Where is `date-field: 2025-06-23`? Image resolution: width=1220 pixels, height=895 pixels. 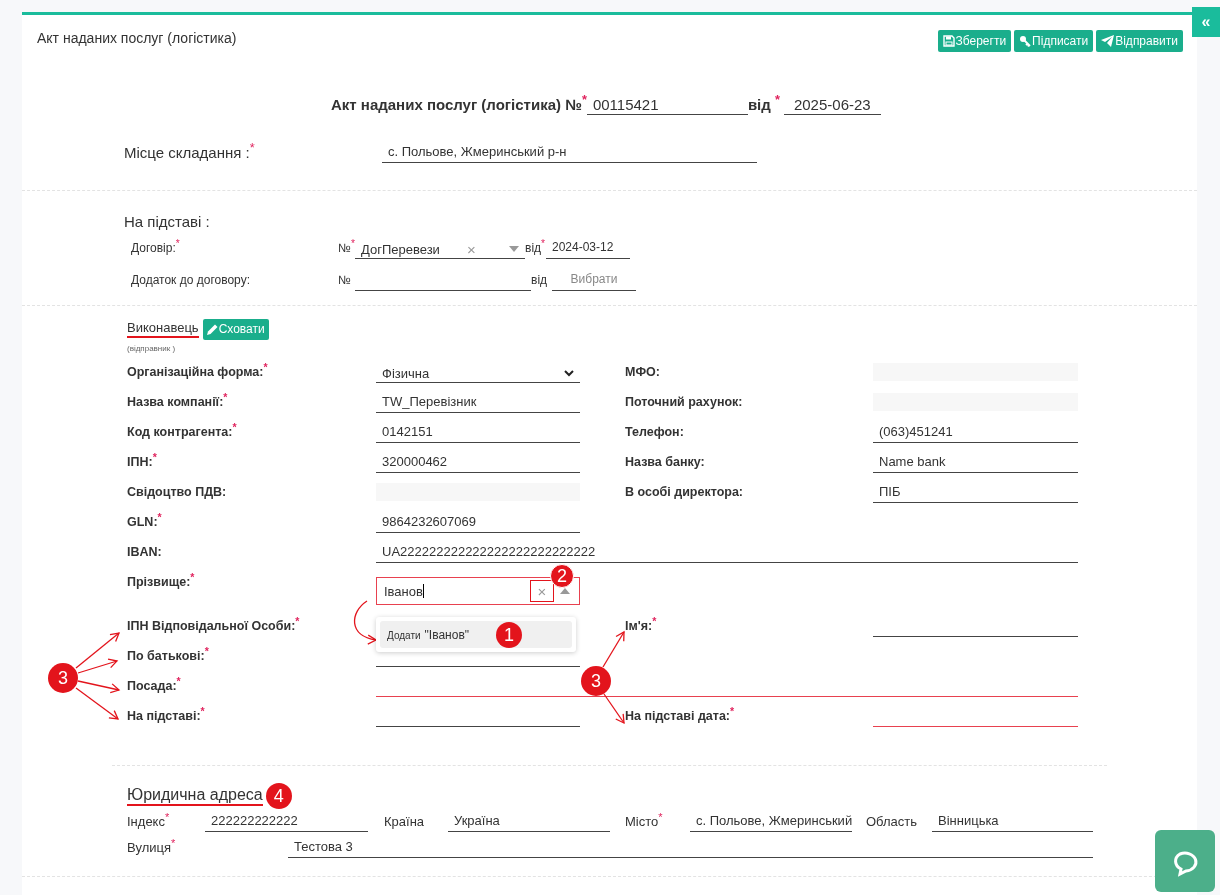
date-field: 2025-06-23 is located at coordinates (832, 104).